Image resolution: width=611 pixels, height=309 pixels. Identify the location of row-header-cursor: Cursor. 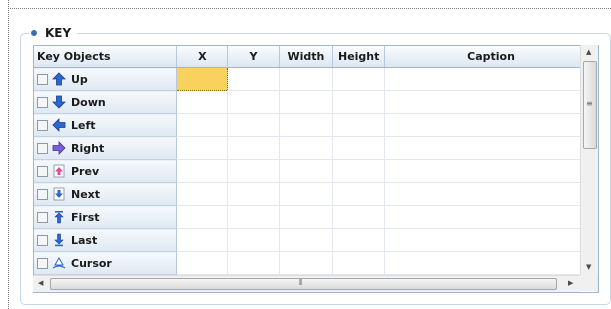
(106, 263).